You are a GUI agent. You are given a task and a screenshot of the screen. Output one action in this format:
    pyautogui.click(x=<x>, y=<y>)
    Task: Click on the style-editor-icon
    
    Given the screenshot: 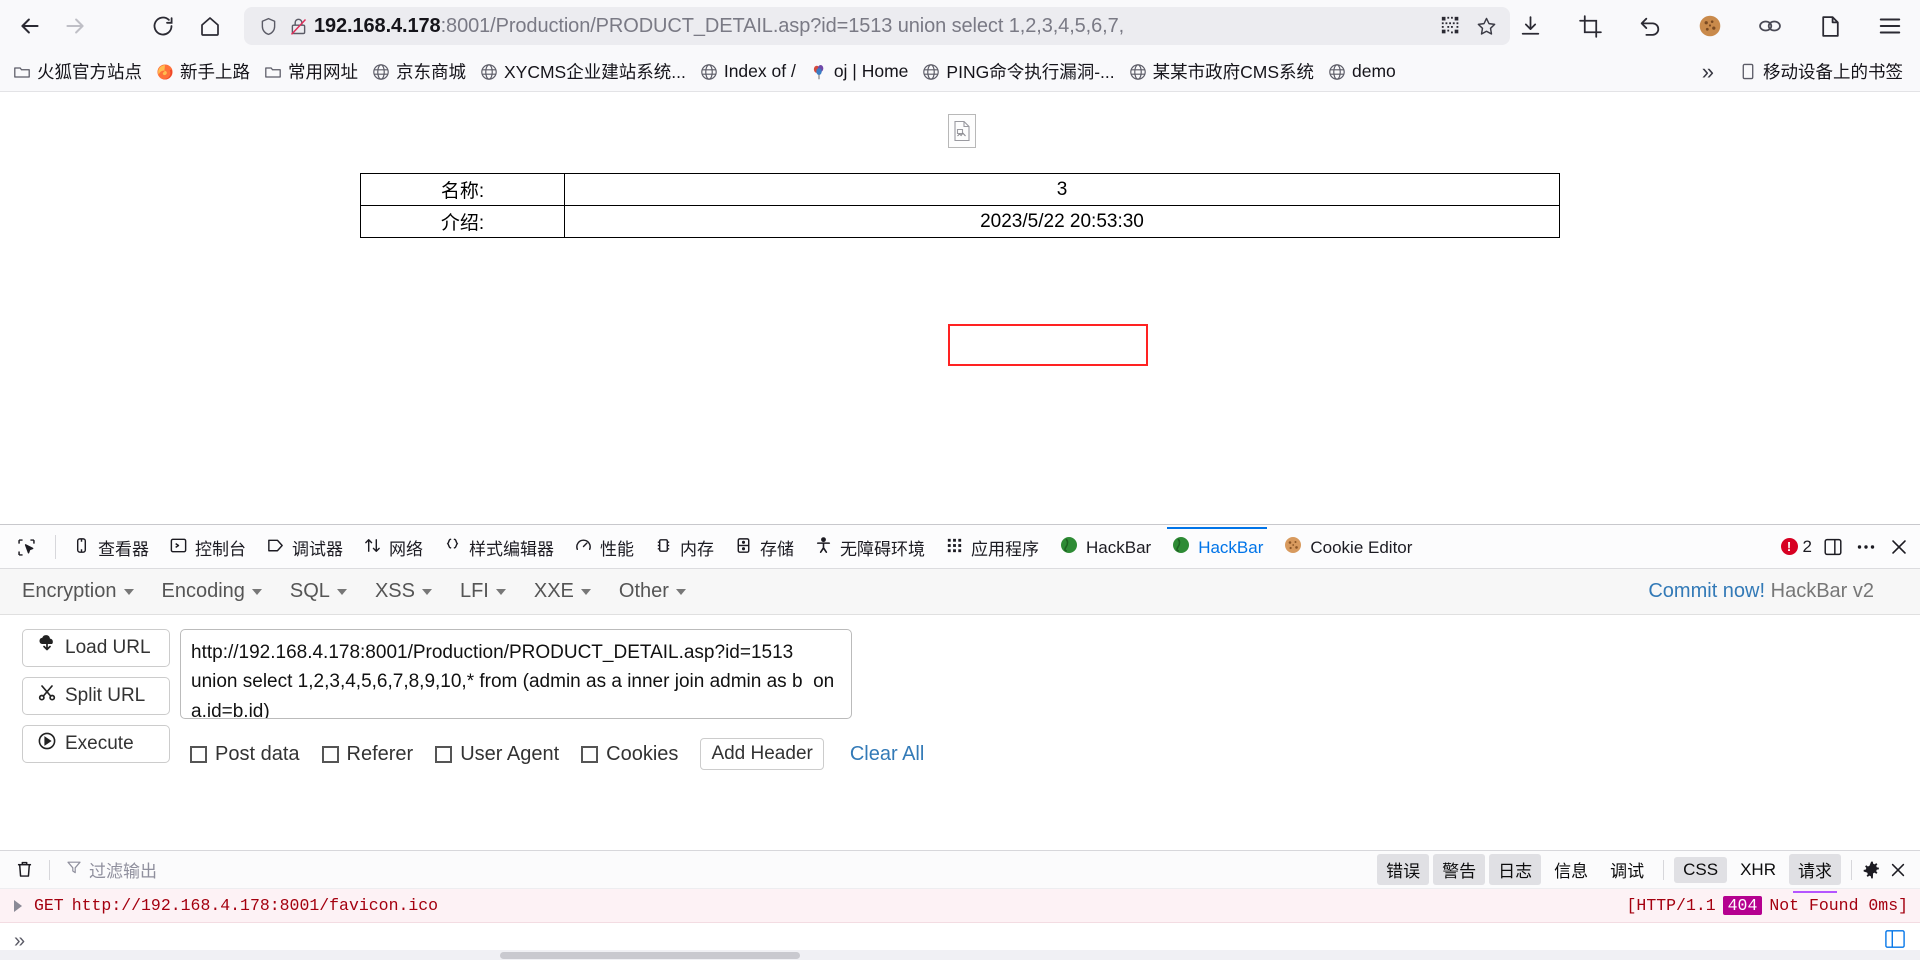 What is the action you would take?
    pyautogui.click(x=452, y=548)
    